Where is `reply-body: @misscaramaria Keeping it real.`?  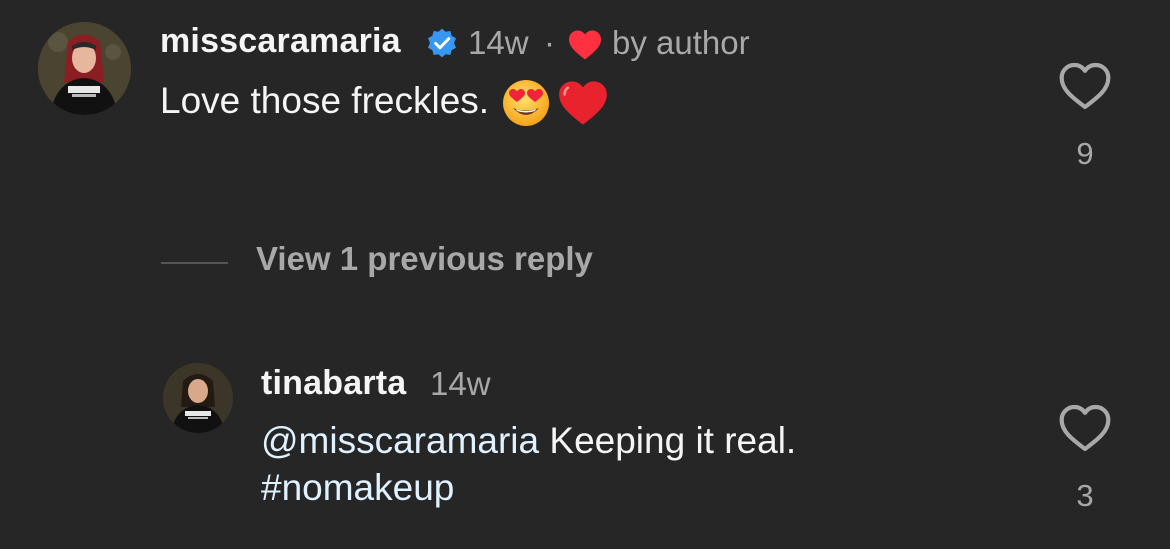
reply-body: @misscaramaria Keeping it real. is located at coordinates (528, 440).